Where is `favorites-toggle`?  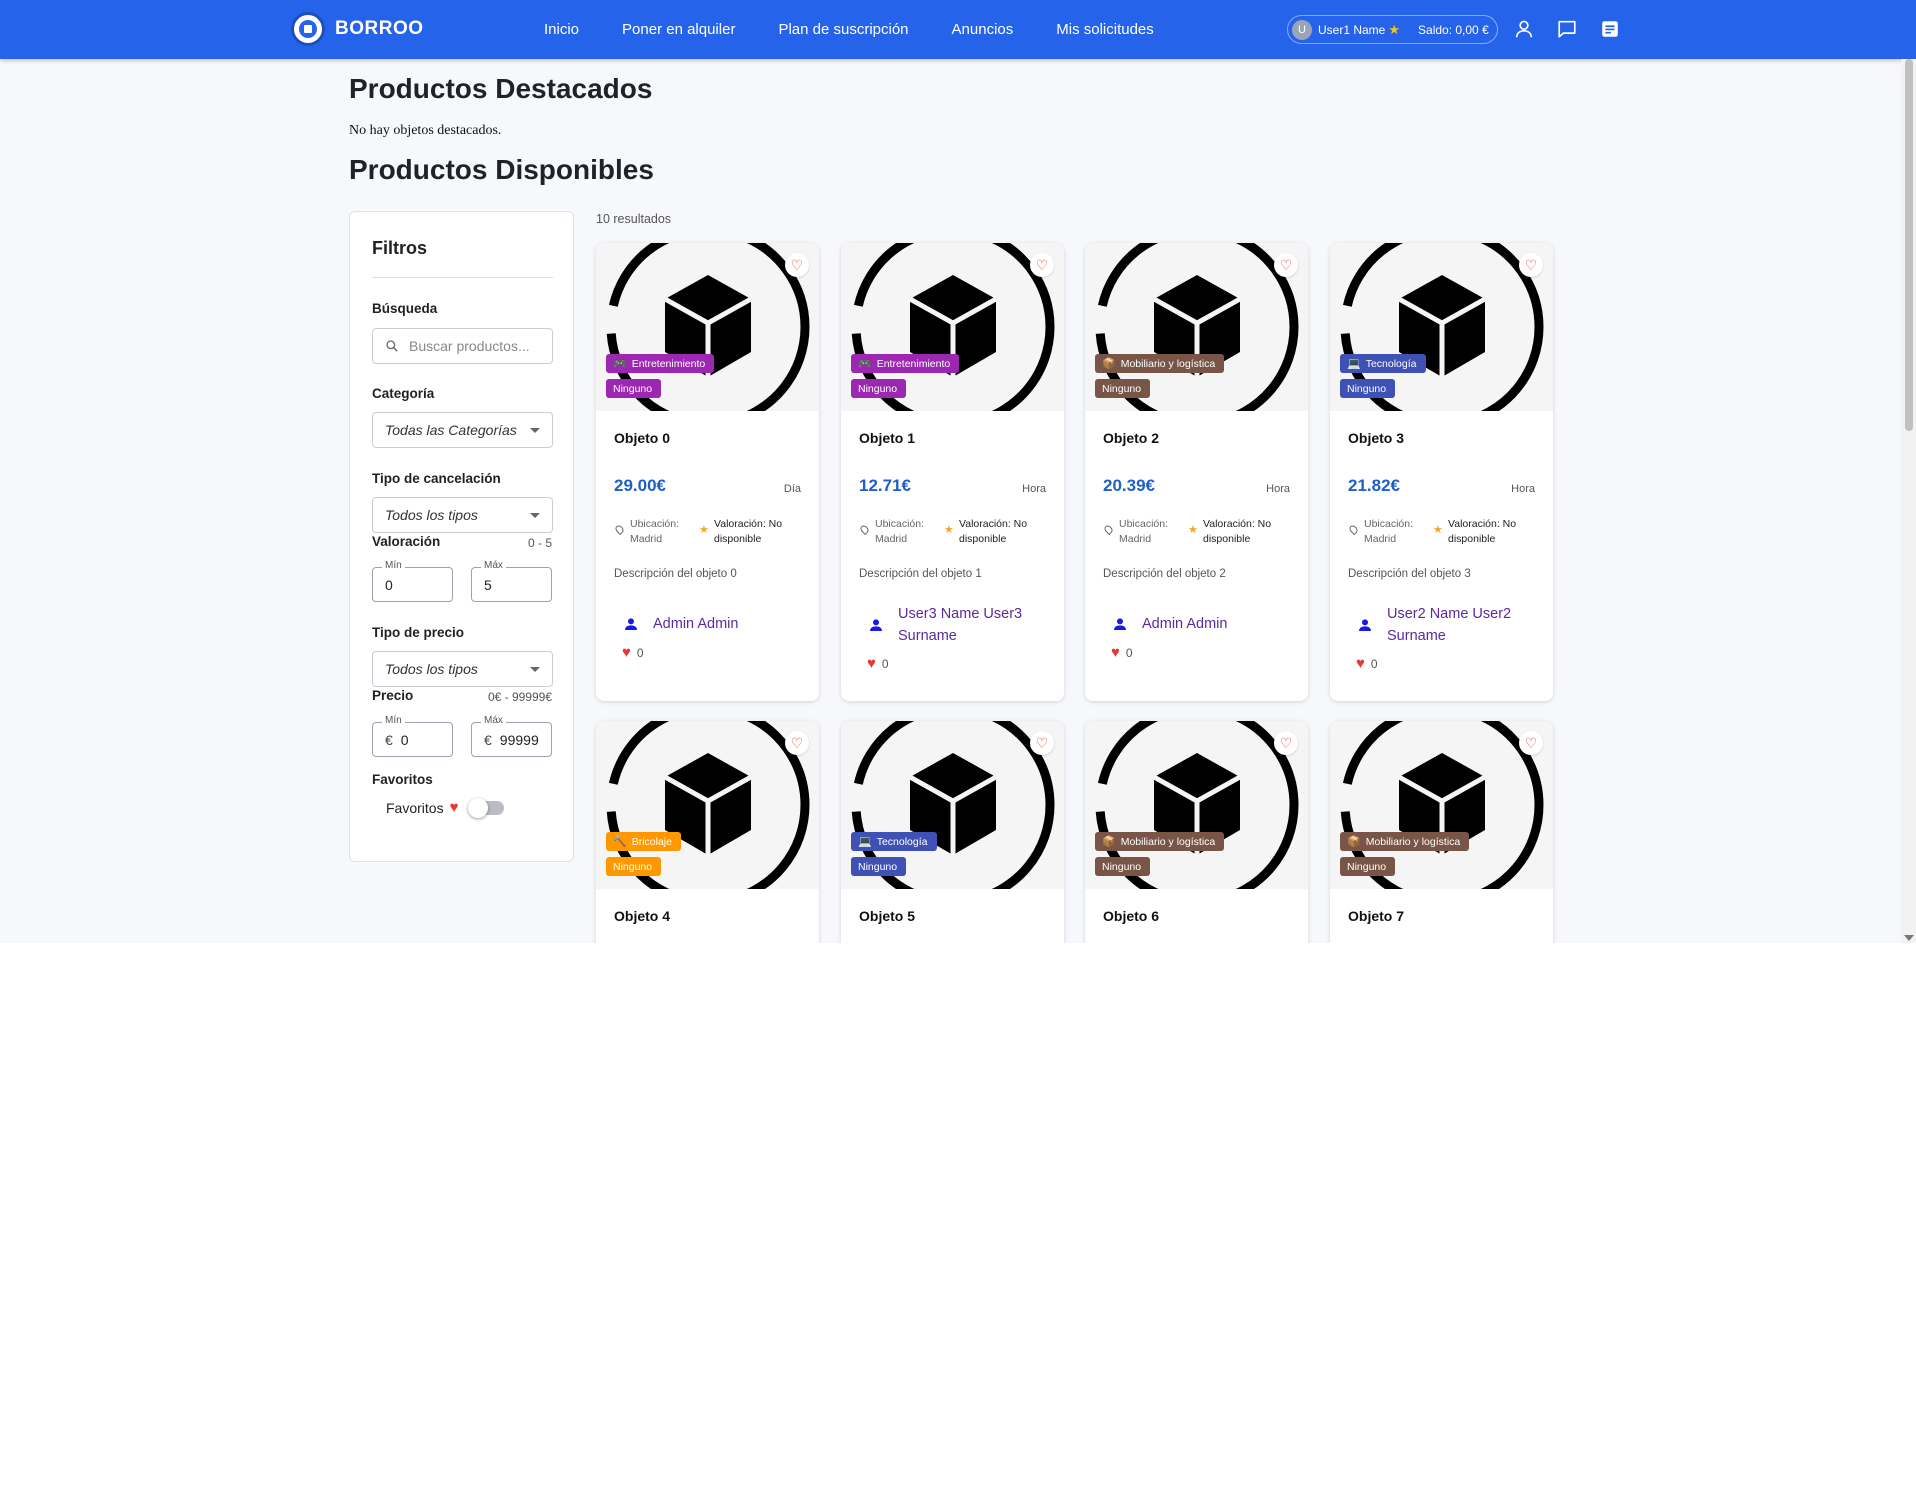
favorites-toggle is located at coordinates (486, 807).